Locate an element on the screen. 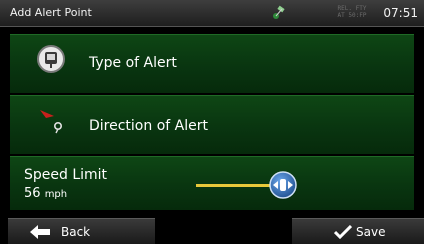 The width and height of the screenshot is (424, 244). slider-knob-icon is located at coordinates (283, 185).